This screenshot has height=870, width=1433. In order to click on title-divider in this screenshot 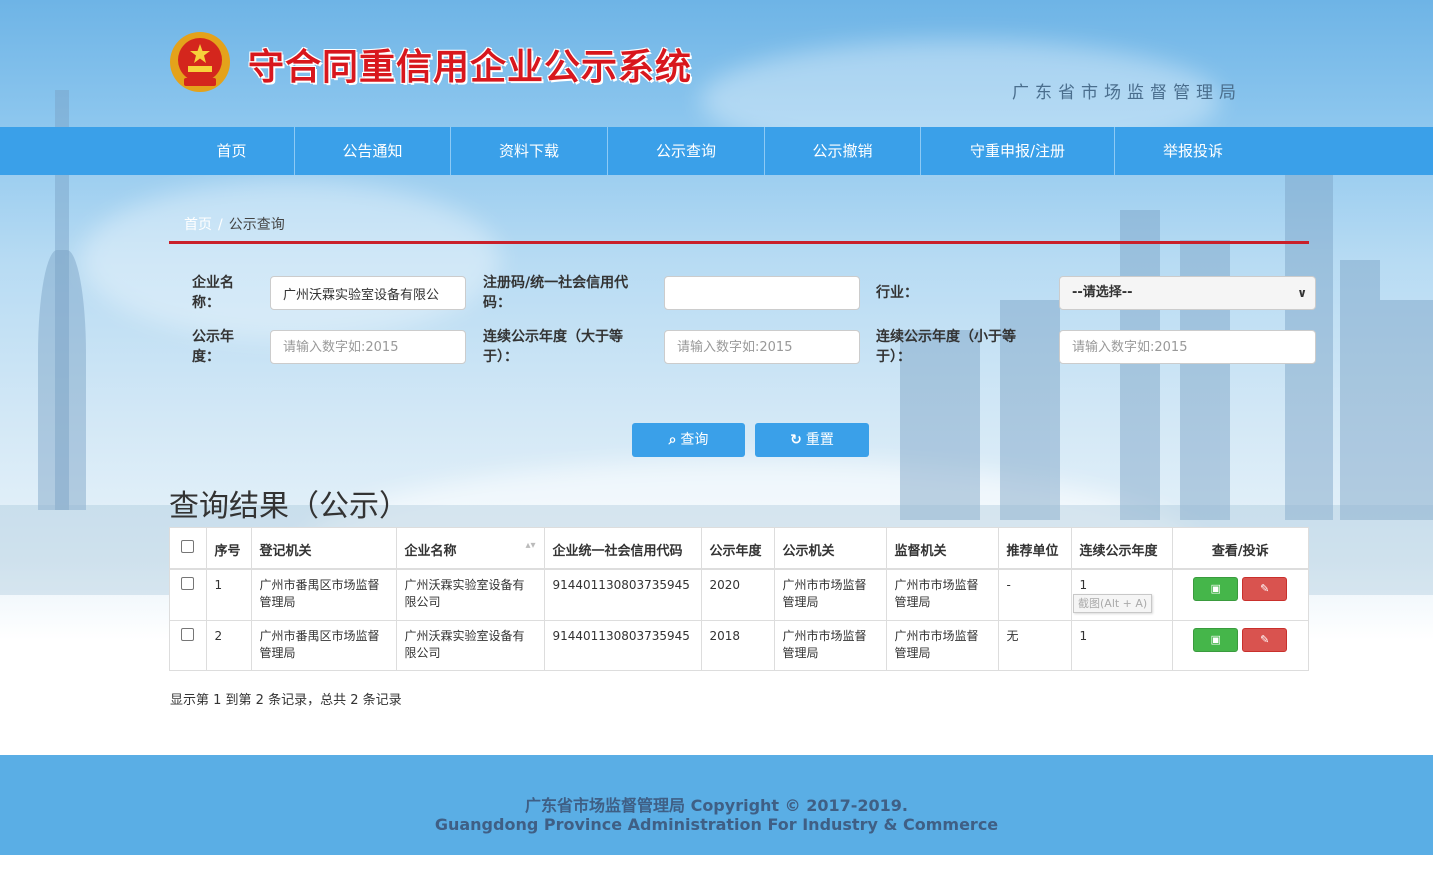, I will do `click(739, 242)`.